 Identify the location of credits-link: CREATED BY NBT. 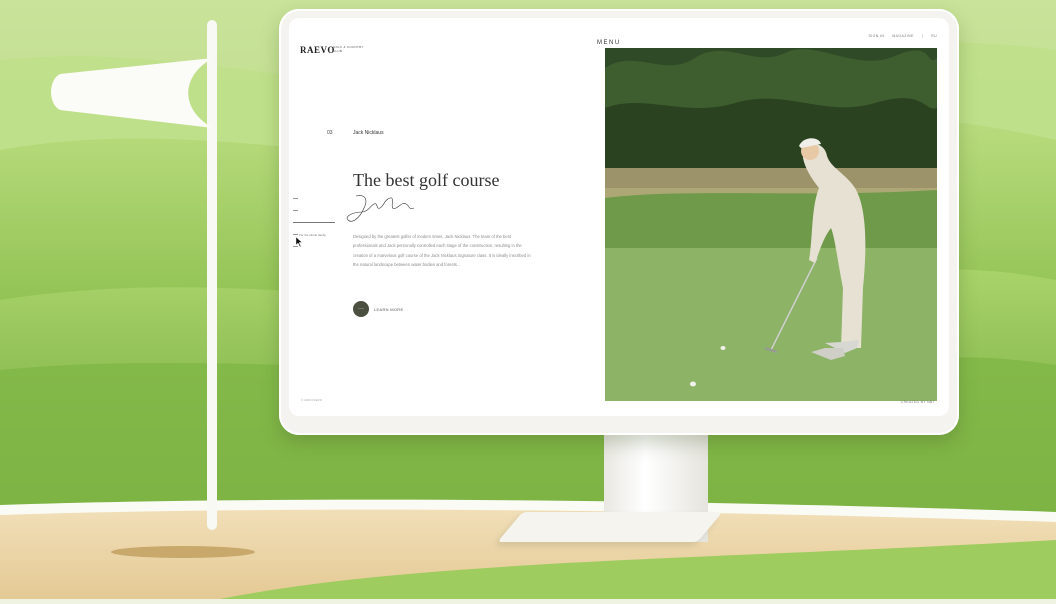
(918, 402).